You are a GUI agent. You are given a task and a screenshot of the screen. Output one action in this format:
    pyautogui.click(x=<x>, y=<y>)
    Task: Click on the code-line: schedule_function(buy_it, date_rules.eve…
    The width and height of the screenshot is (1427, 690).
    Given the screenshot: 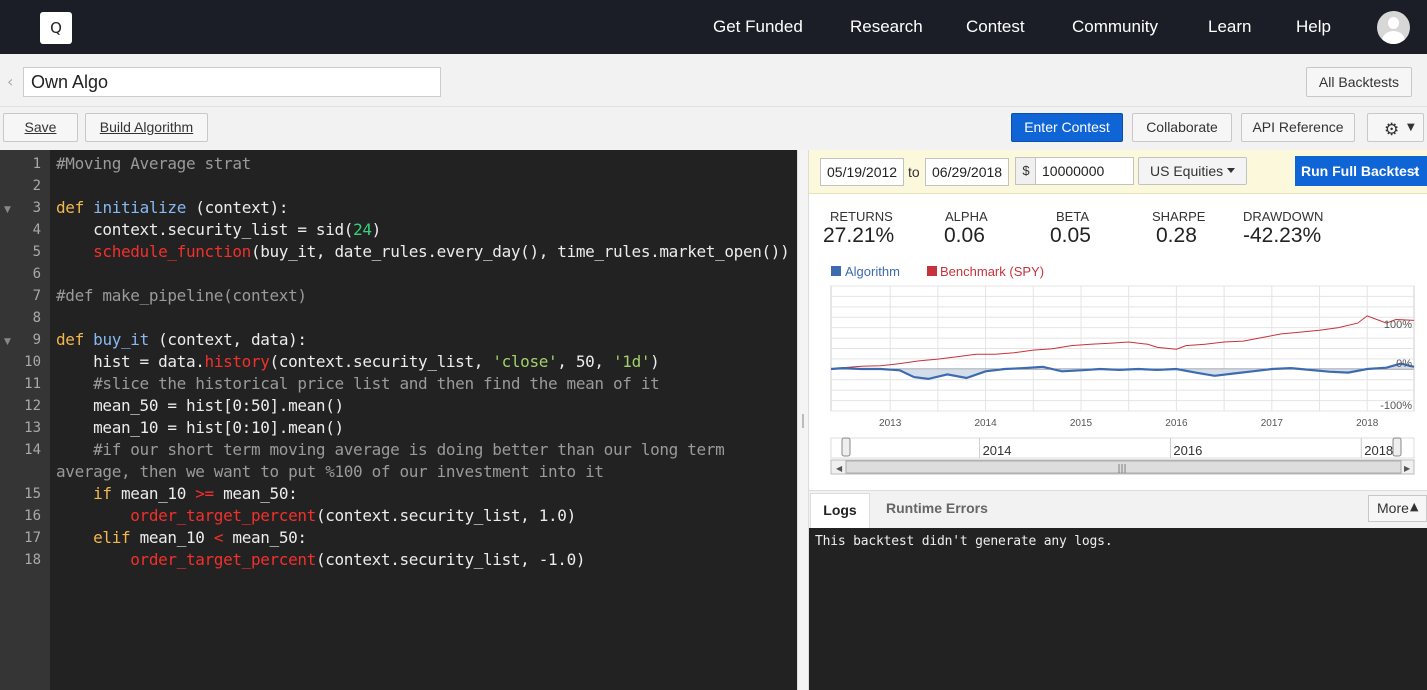 What is the action you would take?
    pyautogui.click(x=423, y=251)
    